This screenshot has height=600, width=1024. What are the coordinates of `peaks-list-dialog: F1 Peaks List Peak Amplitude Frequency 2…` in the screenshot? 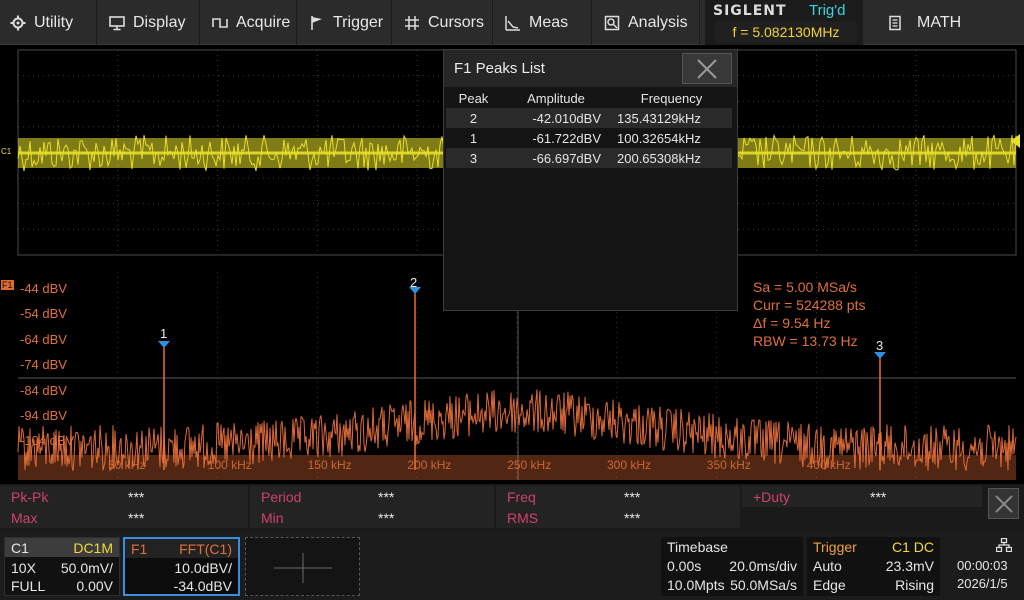 It's located at (590, 180).